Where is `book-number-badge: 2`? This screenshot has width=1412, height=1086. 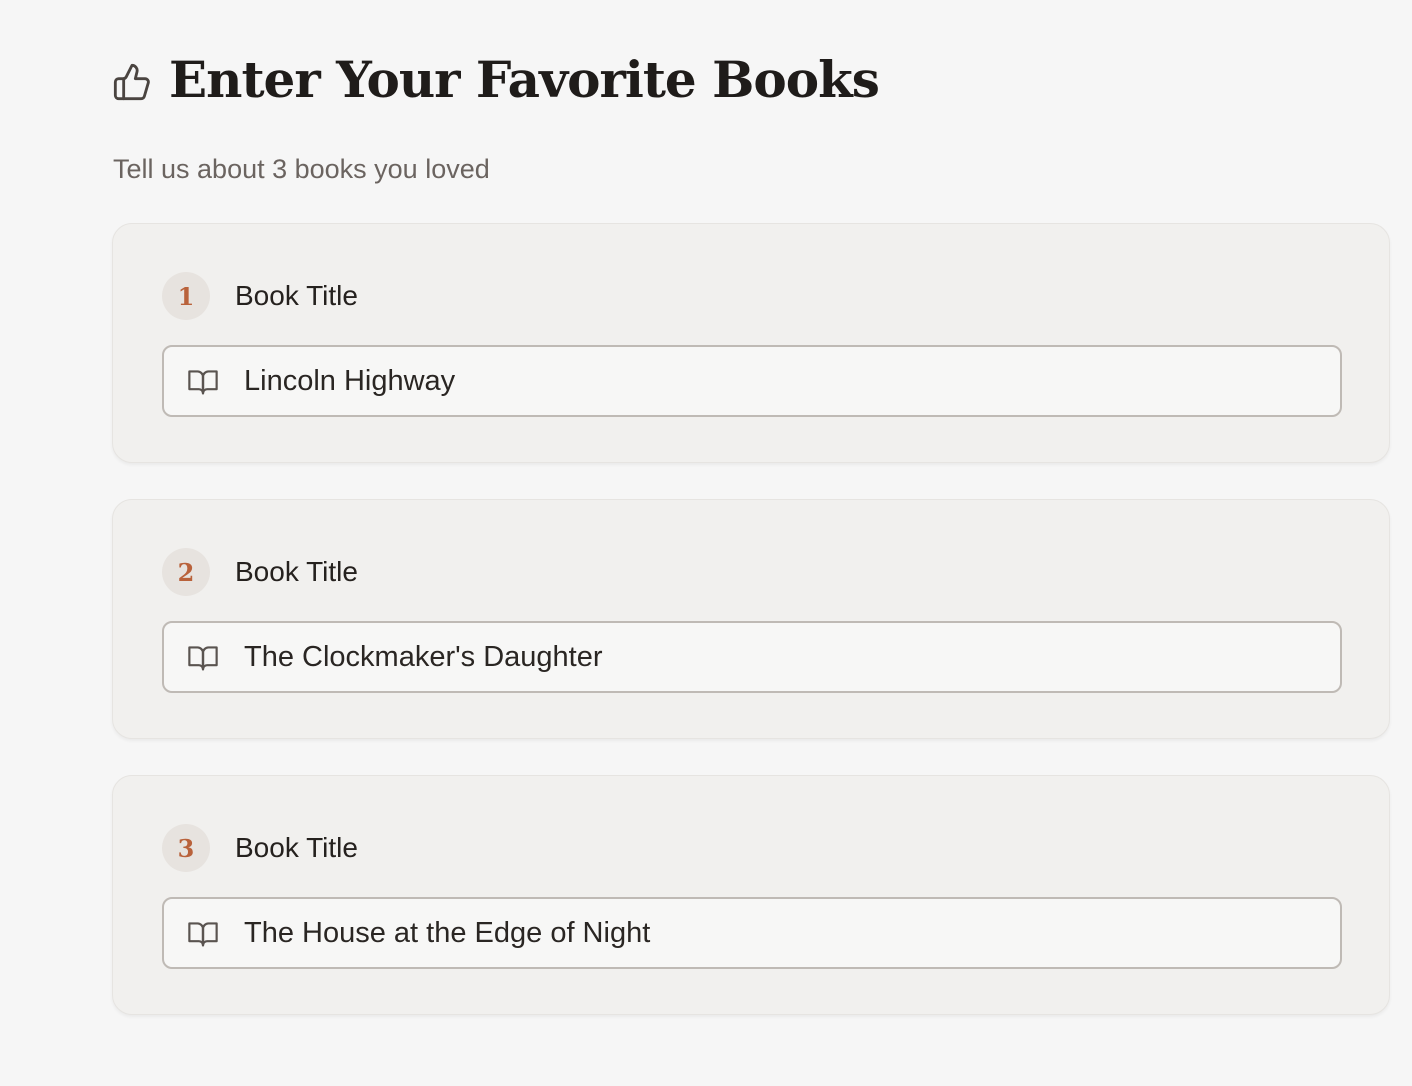
book-number-badge: 2 is located at coordinates (186, 572).